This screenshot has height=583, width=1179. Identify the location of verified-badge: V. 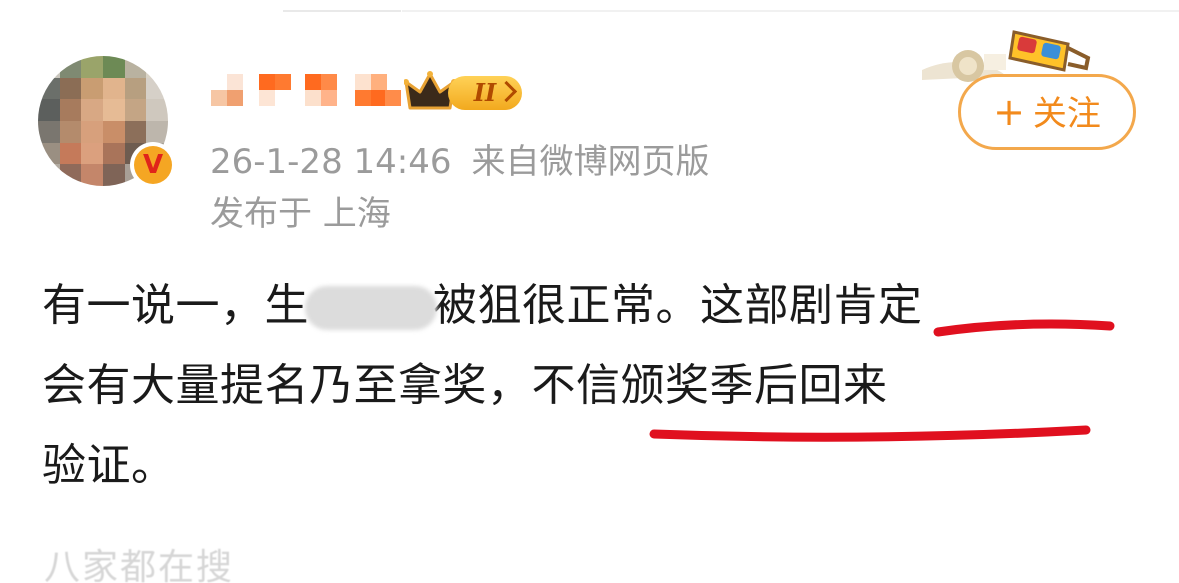
(153, 165).